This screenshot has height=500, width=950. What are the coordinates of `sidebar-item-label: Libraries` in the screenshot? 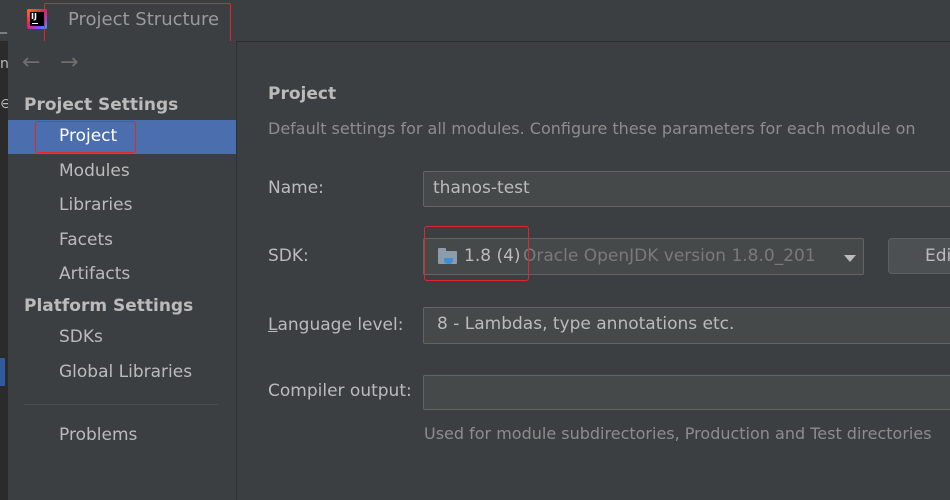 It's located at (96, 205).